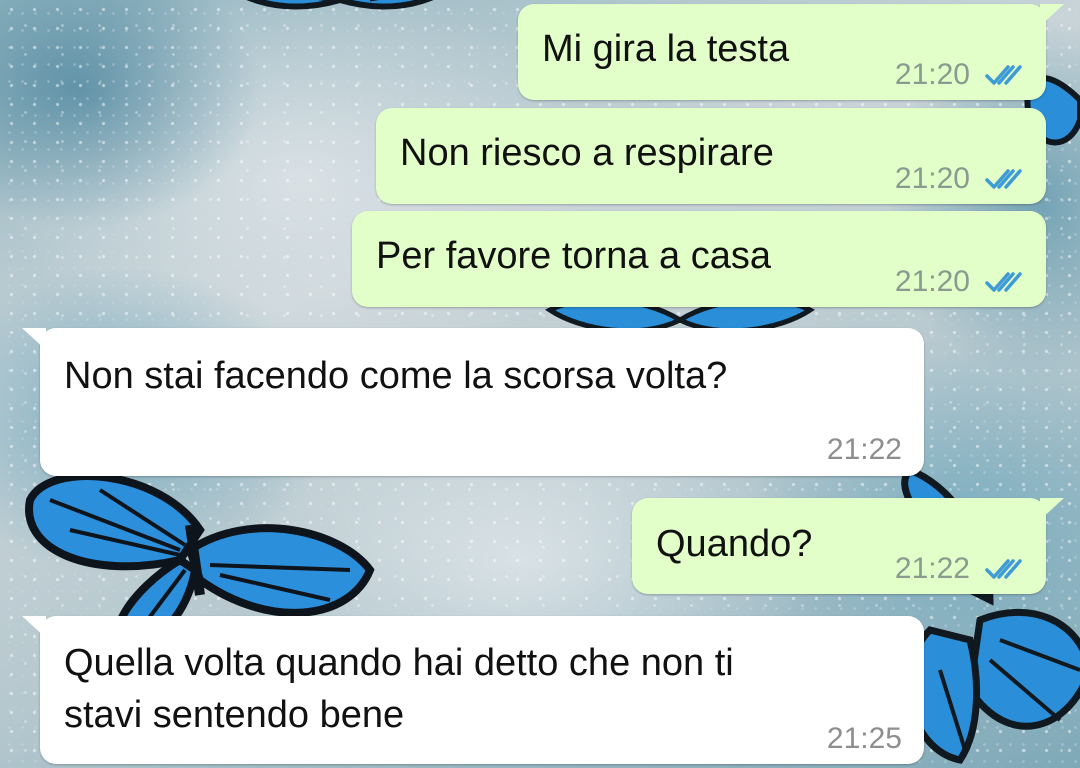 The height and width of the screenshot is (768, 1080). I want to click on outgoing-message: Mi gira la testa 21:20, so click(791, 53).